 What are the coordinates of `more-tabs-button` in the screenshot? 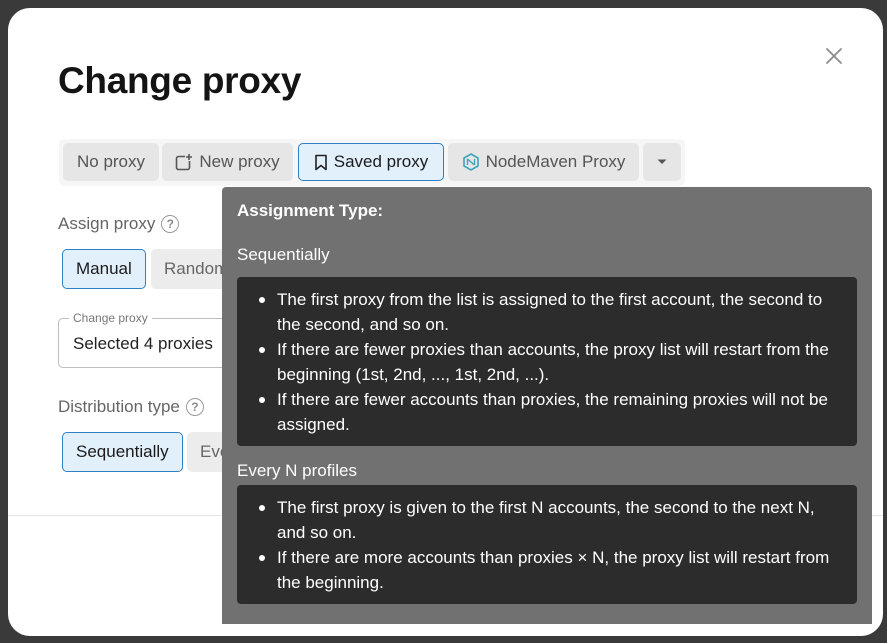 It's located at (662, 162).